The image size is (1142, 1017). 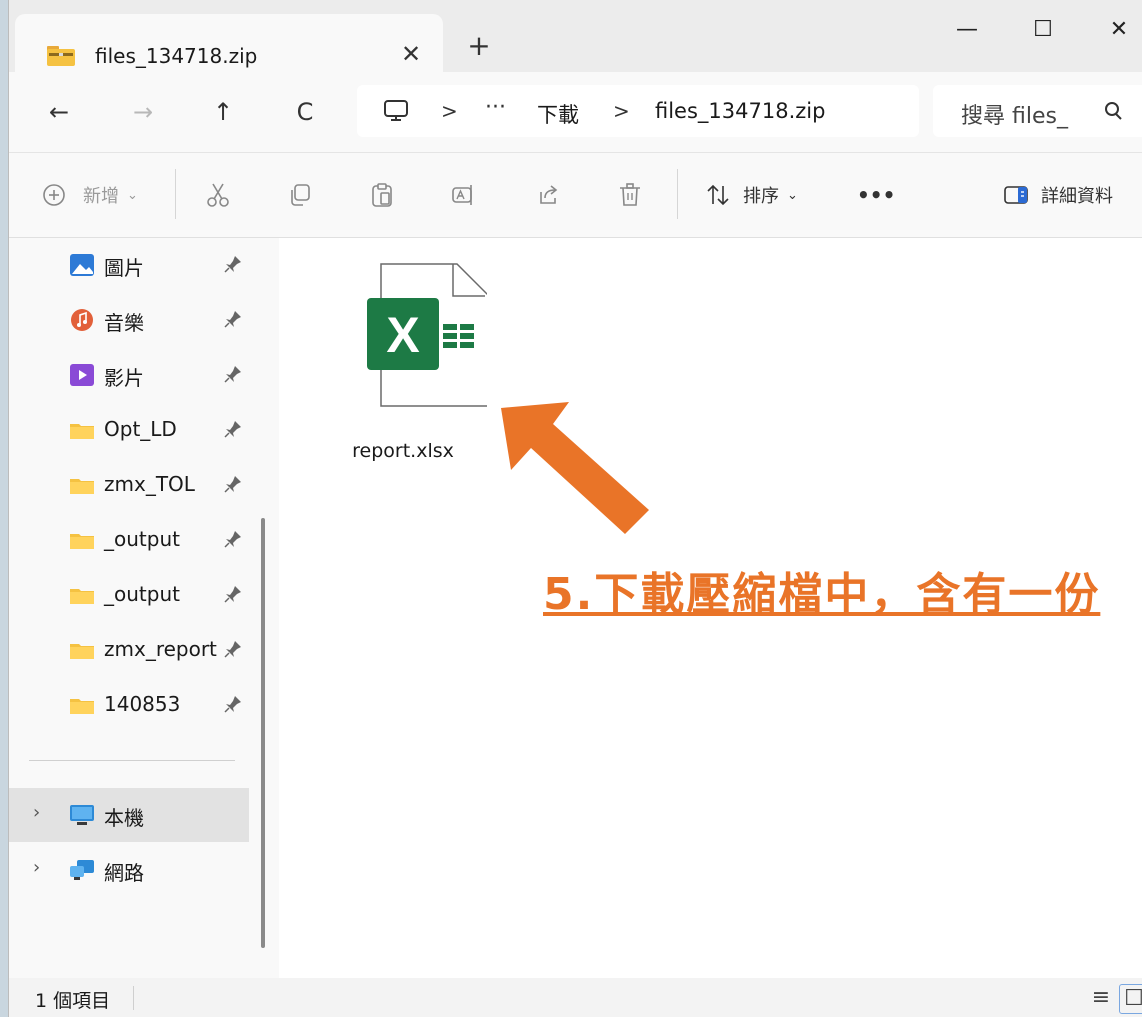 I want to click on sidebar-item-label: _output, so click(x=142, y=594).